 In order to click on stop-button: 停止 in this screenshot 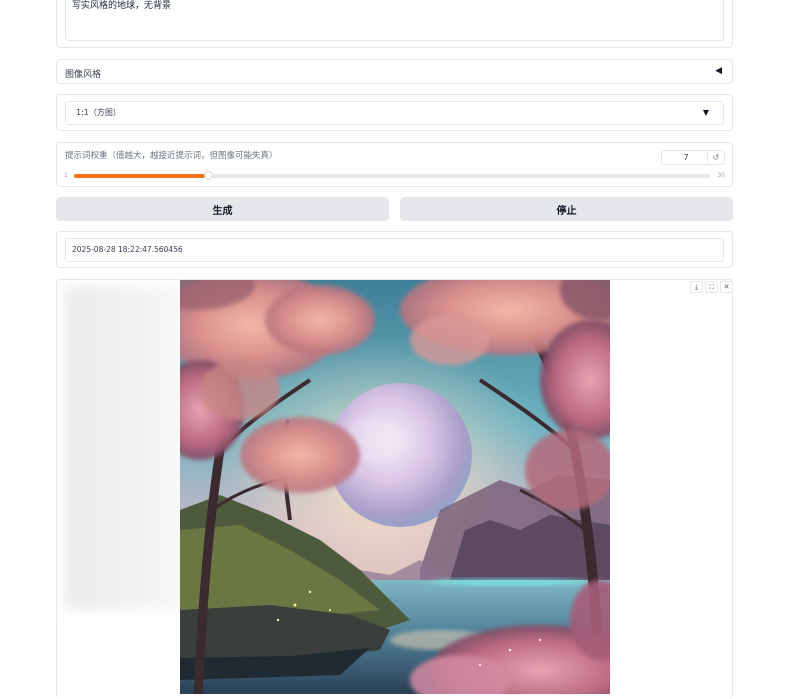, I will do `click(566, 209)`.